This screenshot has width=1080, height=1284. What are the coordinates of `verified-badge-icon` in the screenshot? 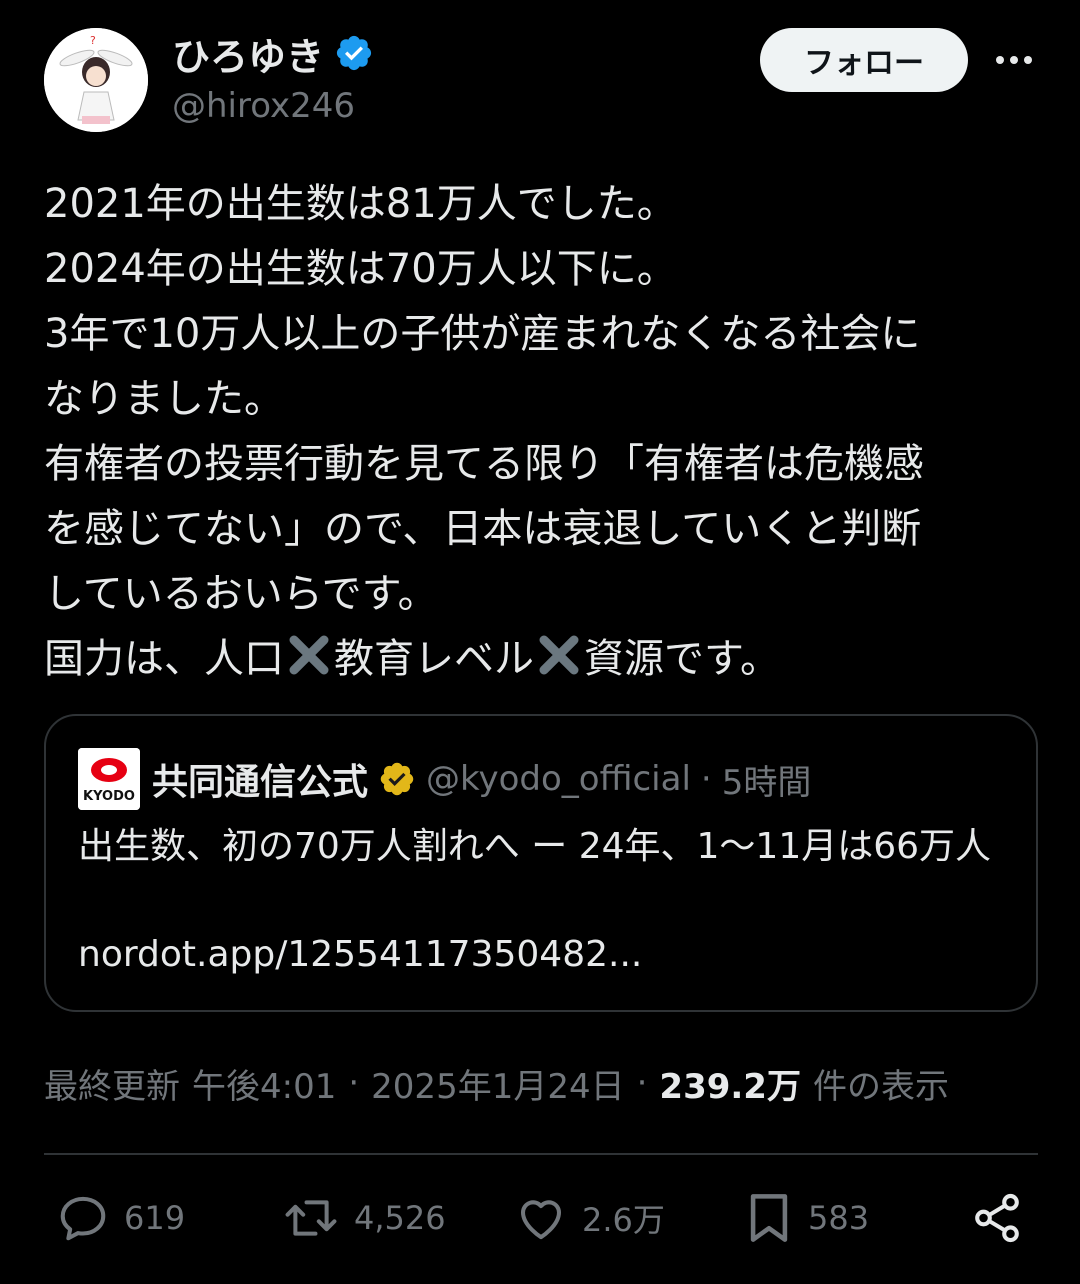 It's located at (354, 53).